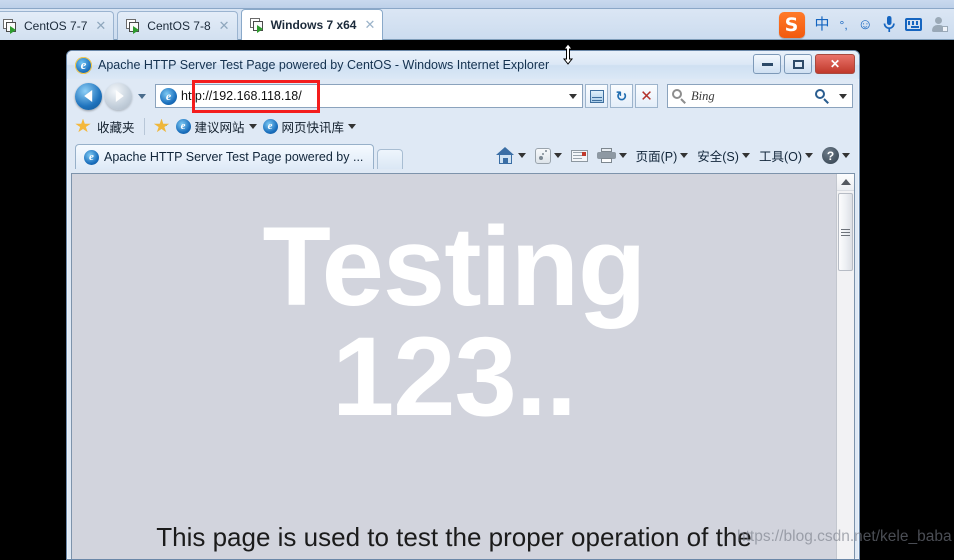 The width and height of the screenshot is (954, 560). Describe the element at coordinates (463, 126) in the screenshot. I see `favorites-bar: 收藏夹 建议网站 网页快讯库` at that location.